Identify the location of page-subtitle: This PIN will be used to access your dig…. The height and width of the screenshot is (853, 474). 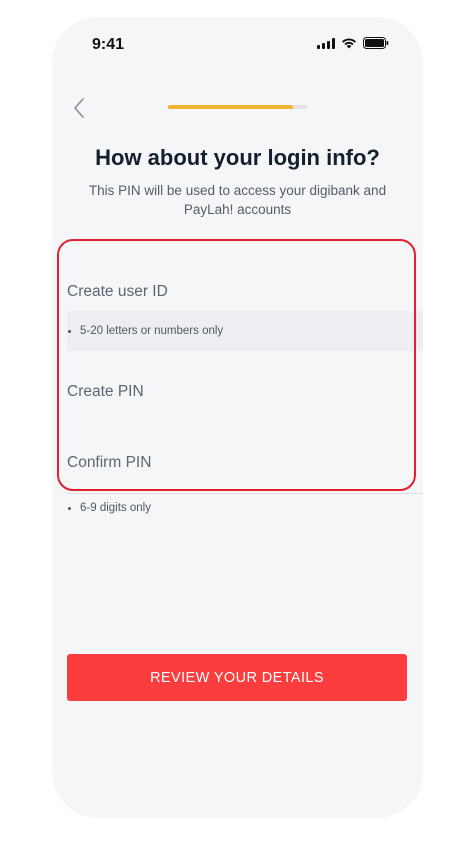
(237, 200).